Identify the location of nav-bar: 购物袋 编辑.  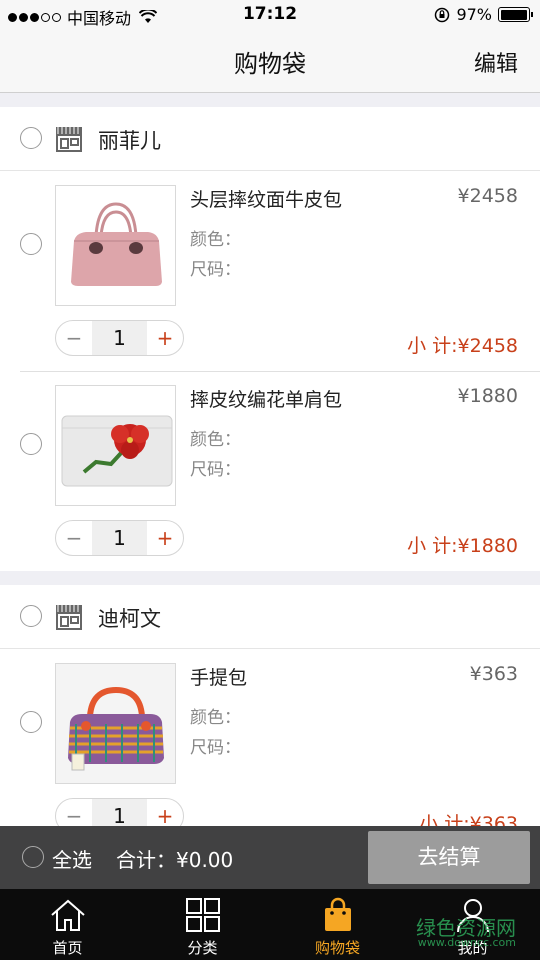
(270, 61).